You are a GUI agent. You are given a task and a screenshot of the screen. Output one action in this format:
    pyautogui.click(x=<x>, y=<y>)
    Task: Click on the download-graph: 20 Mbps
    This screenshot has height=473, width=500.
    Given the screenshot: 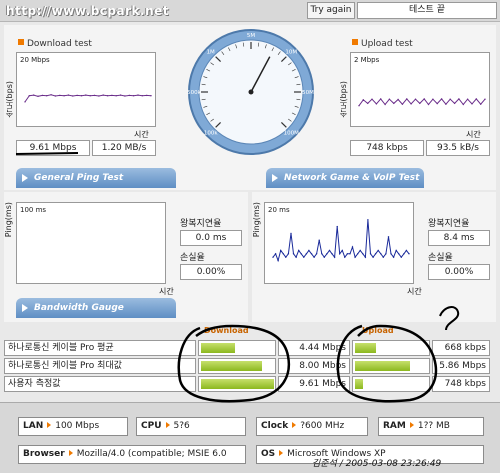 What is the action you would take?
    pyautogui.click(x=86, y=89)
    